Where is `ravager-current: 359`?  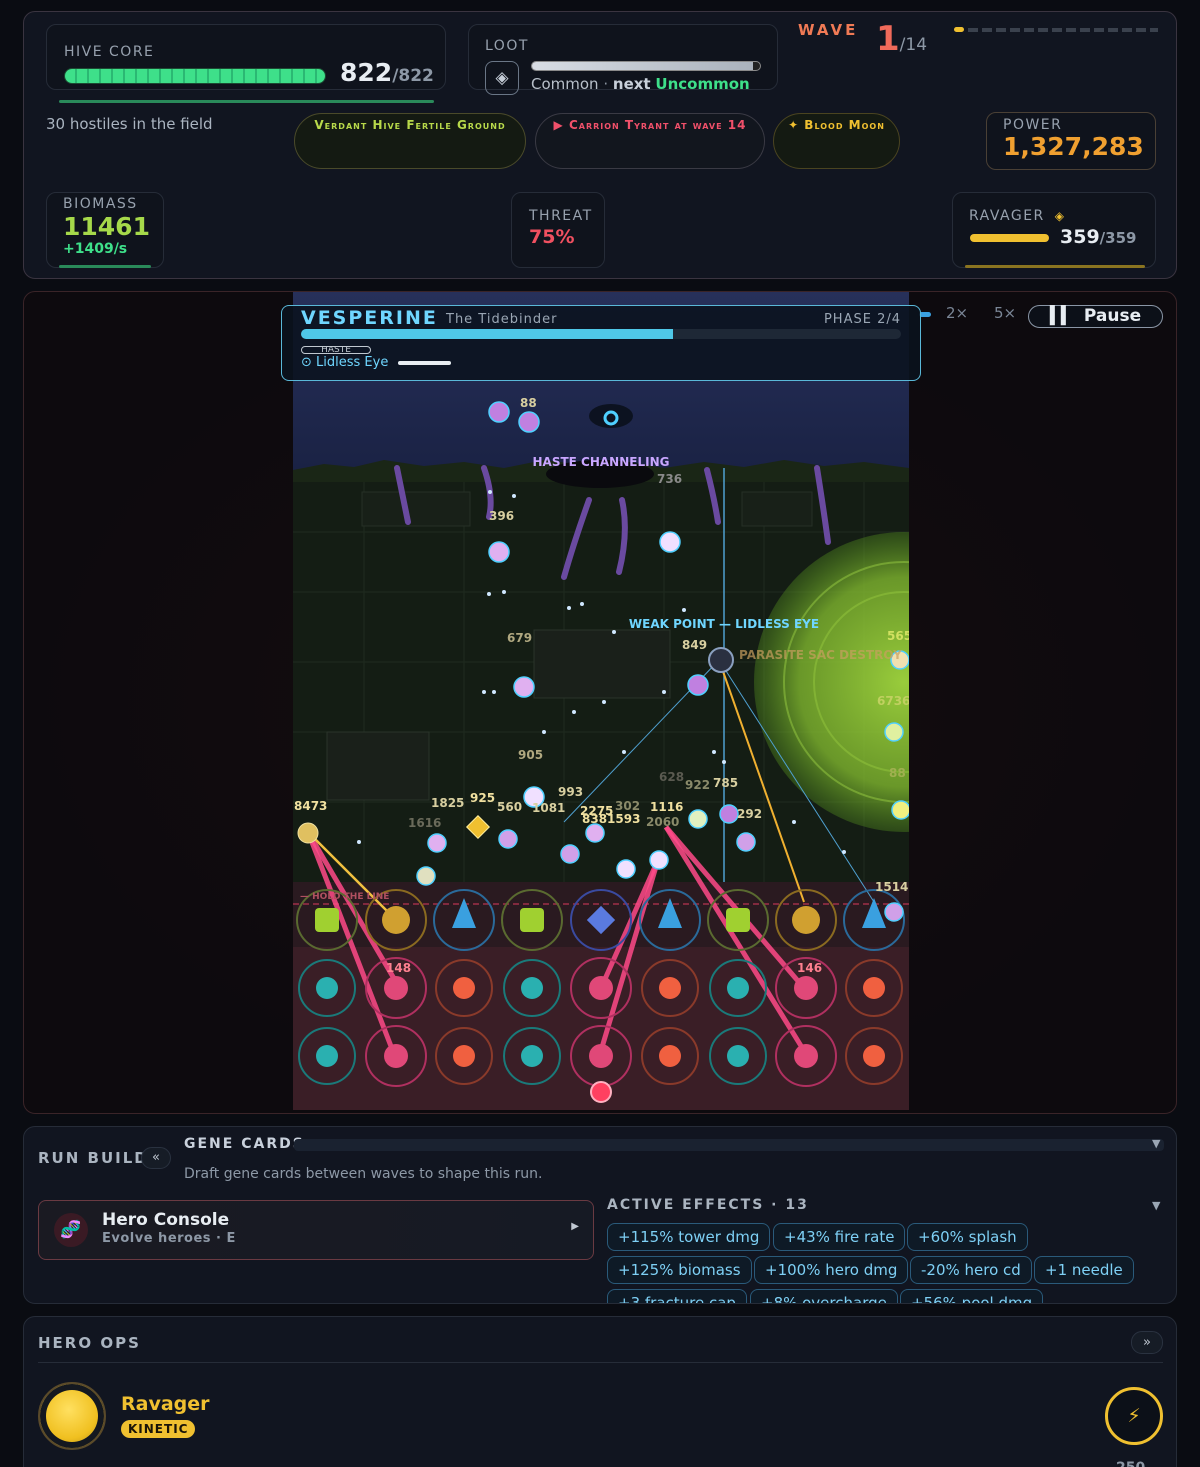 ravager-current: 359 is located at coordinates (1080, 237).